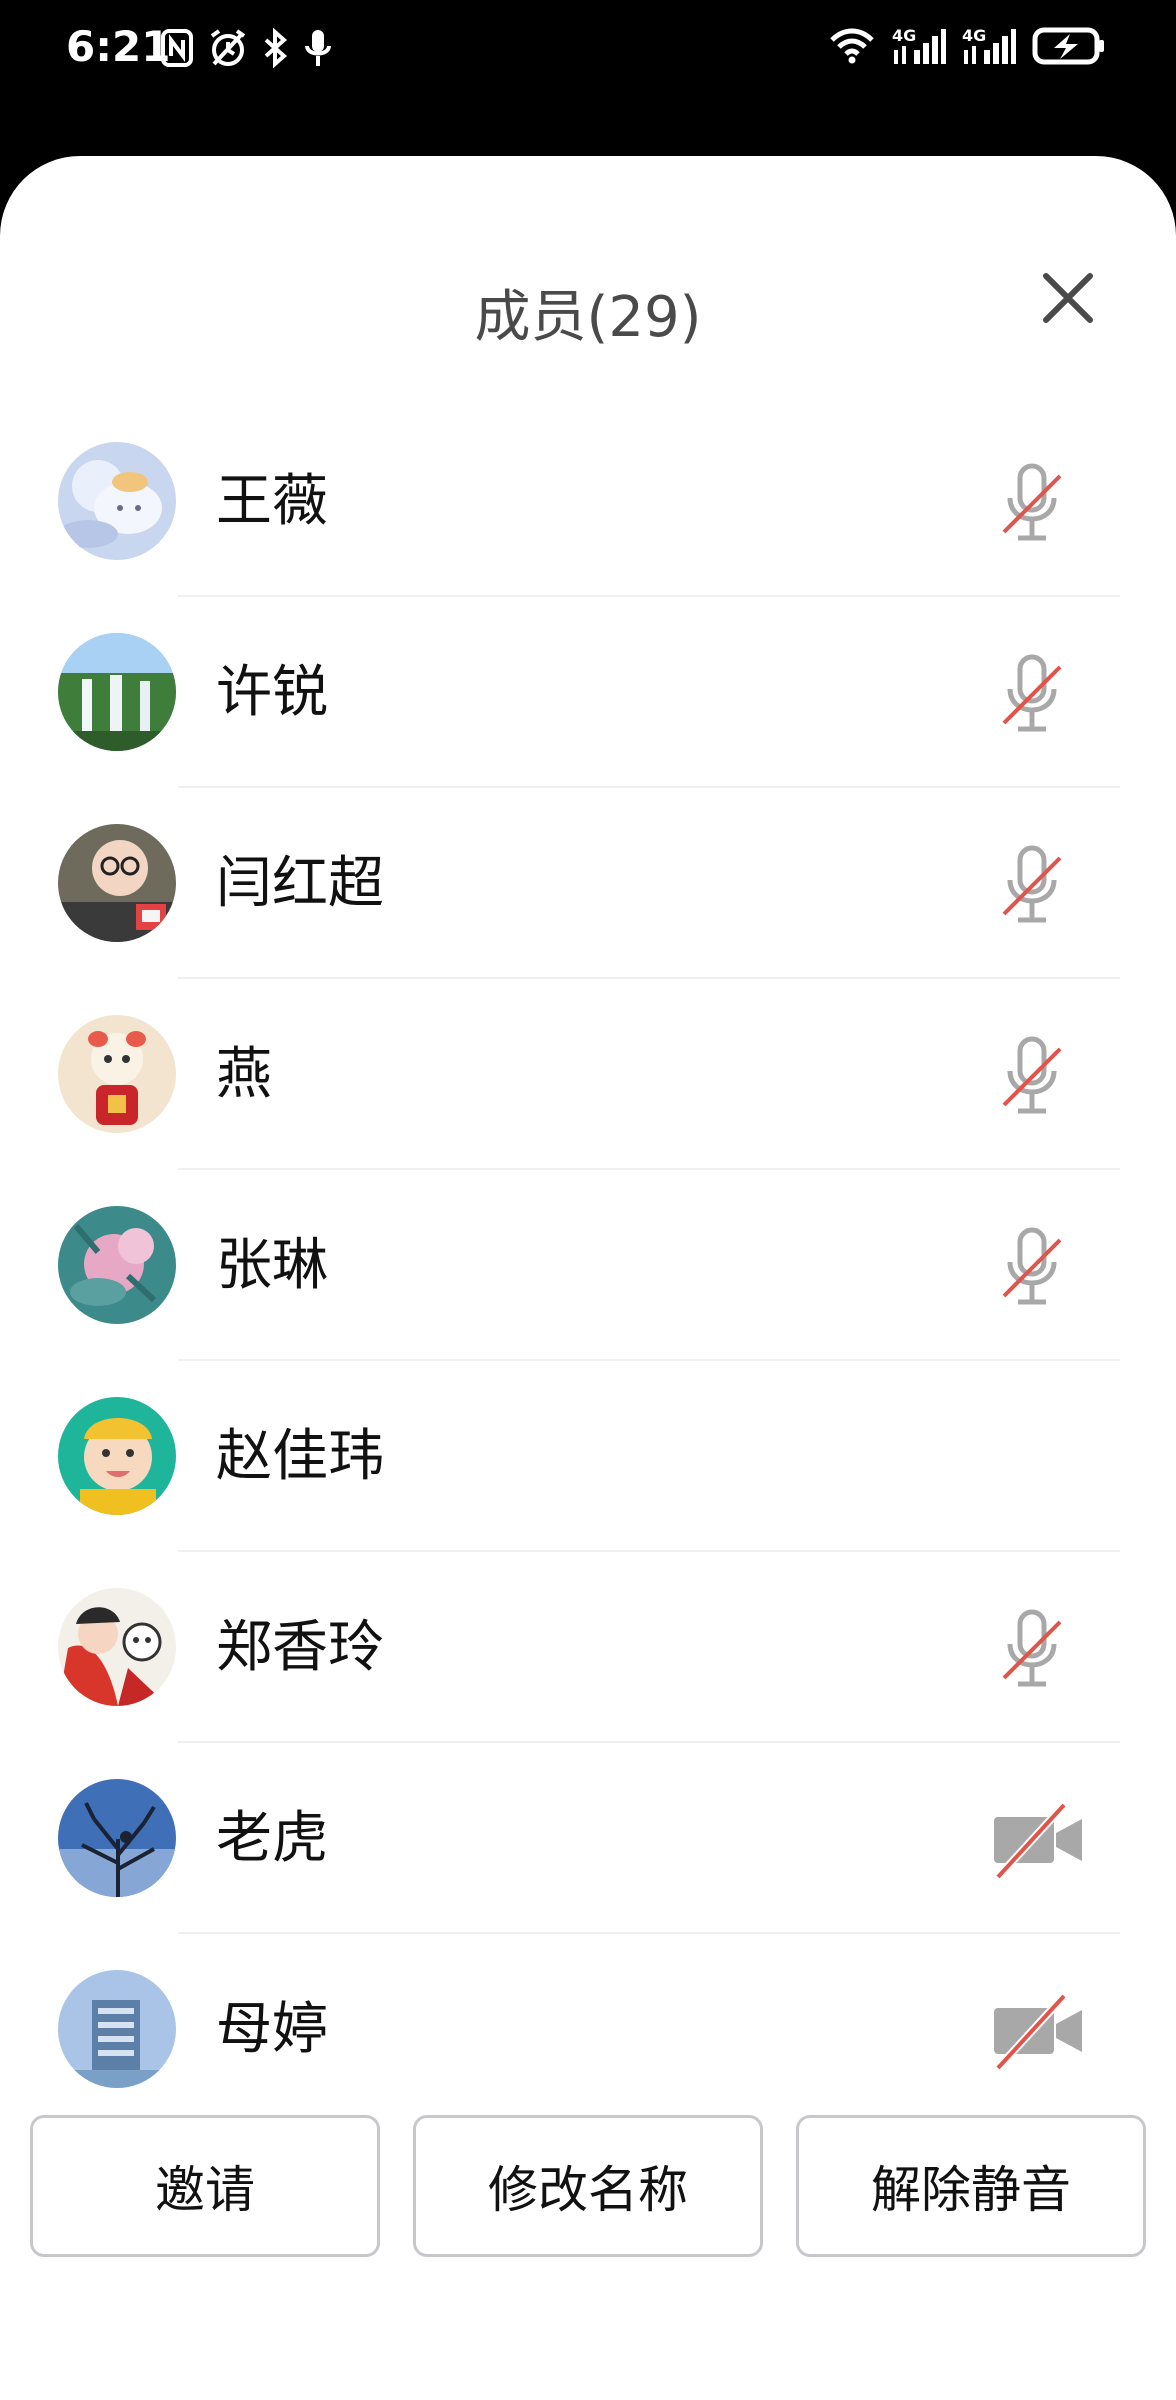 This screenshot has height=2400, width=1176. What do you see at coordinates (318, 48) in the screenshot?
I see `microphone-icon` at bounding box center [318, 48].